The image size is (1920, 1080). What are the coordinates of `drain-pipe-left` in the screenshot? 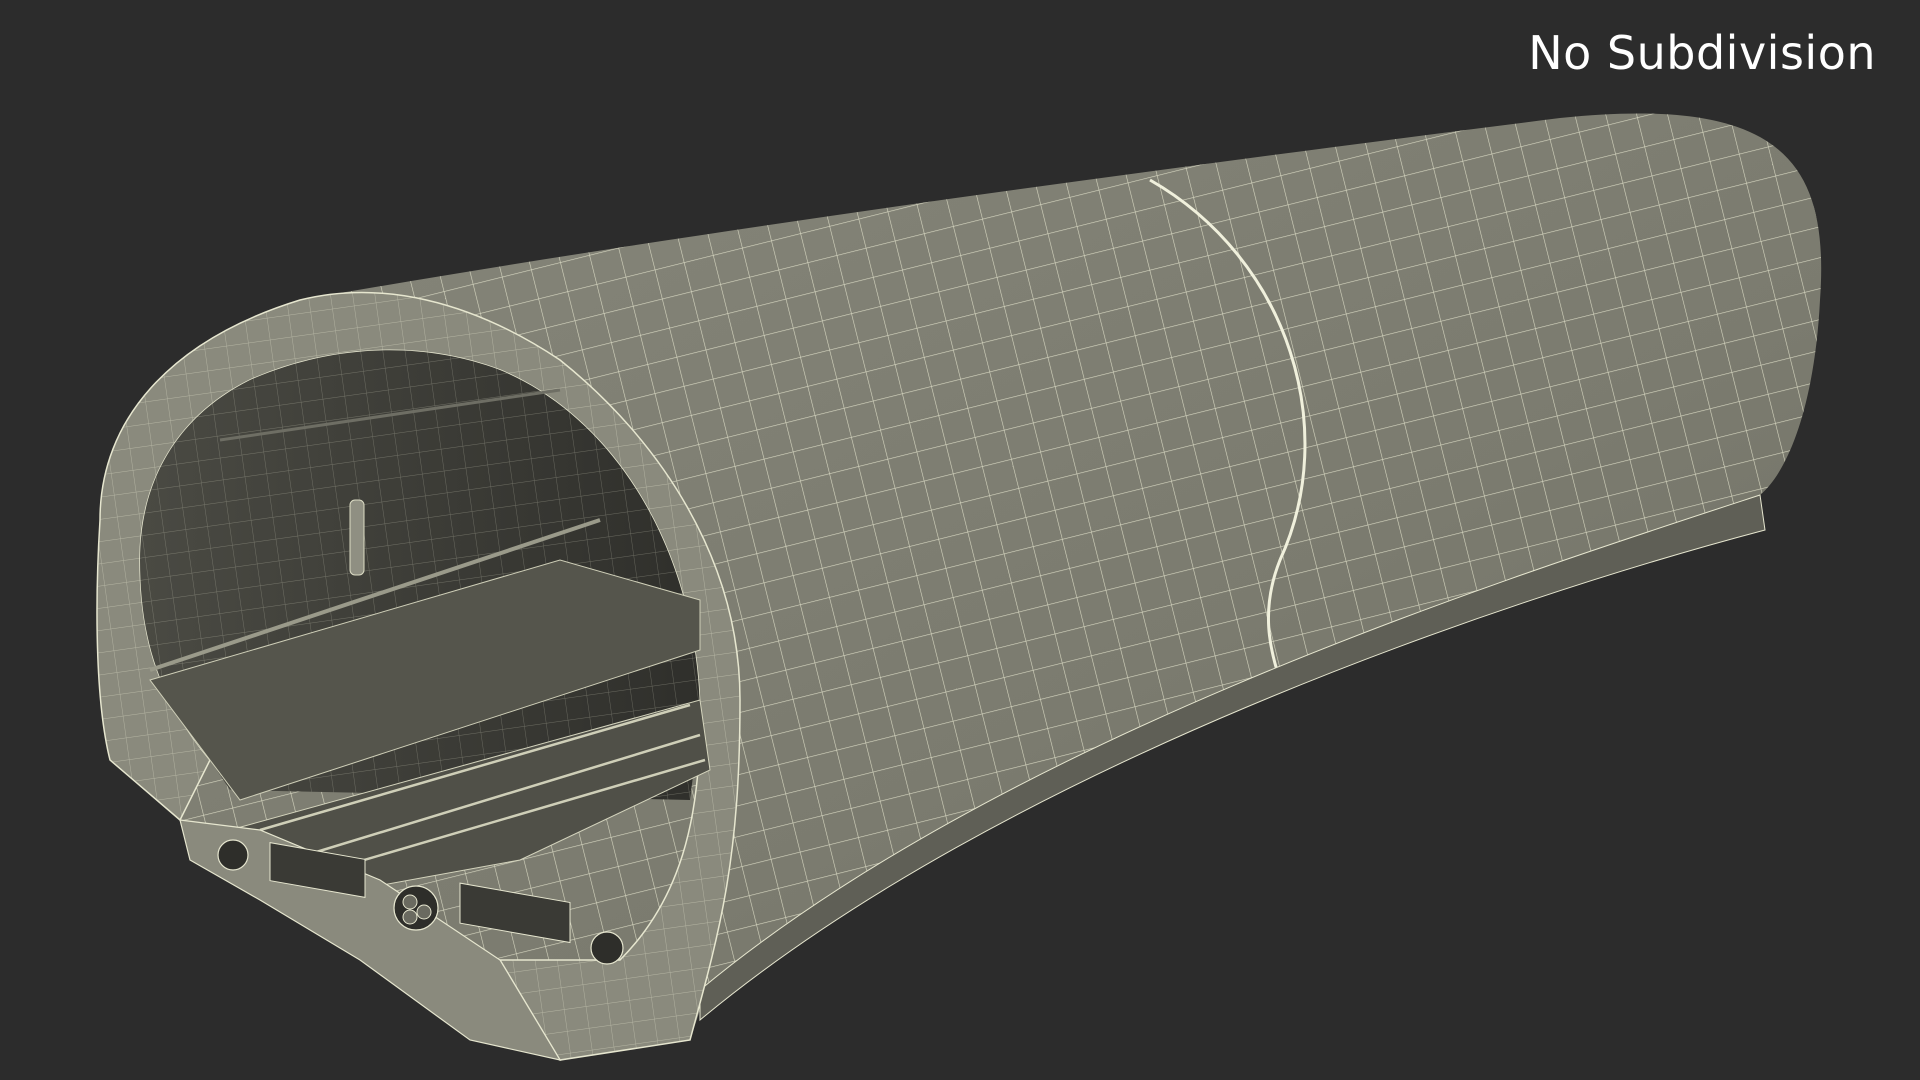 It's located at (233, 855).